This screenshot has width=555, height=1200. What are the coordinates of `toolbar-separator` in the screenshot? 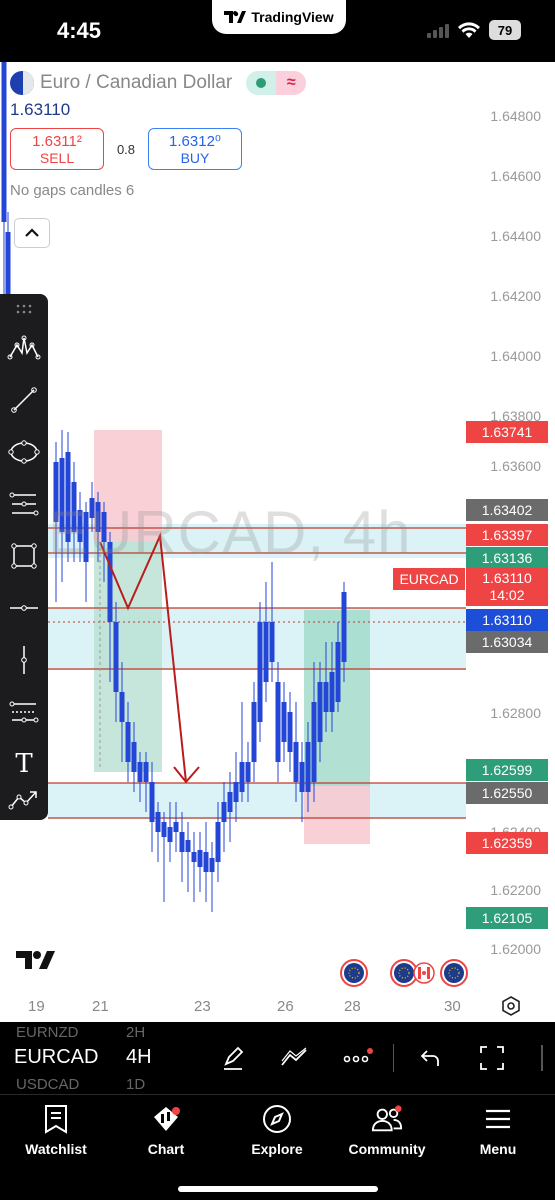 It's located at (393, 1058).